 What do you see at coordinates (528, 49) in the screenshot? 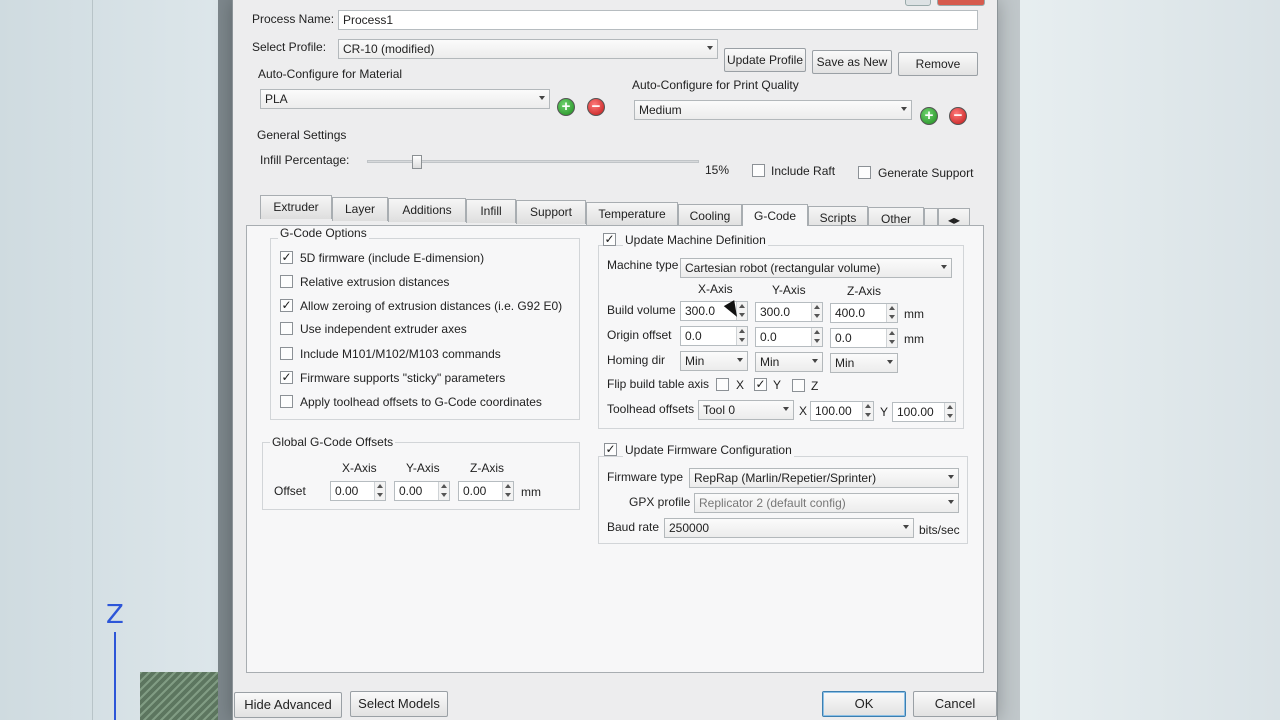
I see `profile-select: CR-10 (modified)` at bounding box center [528, 49].